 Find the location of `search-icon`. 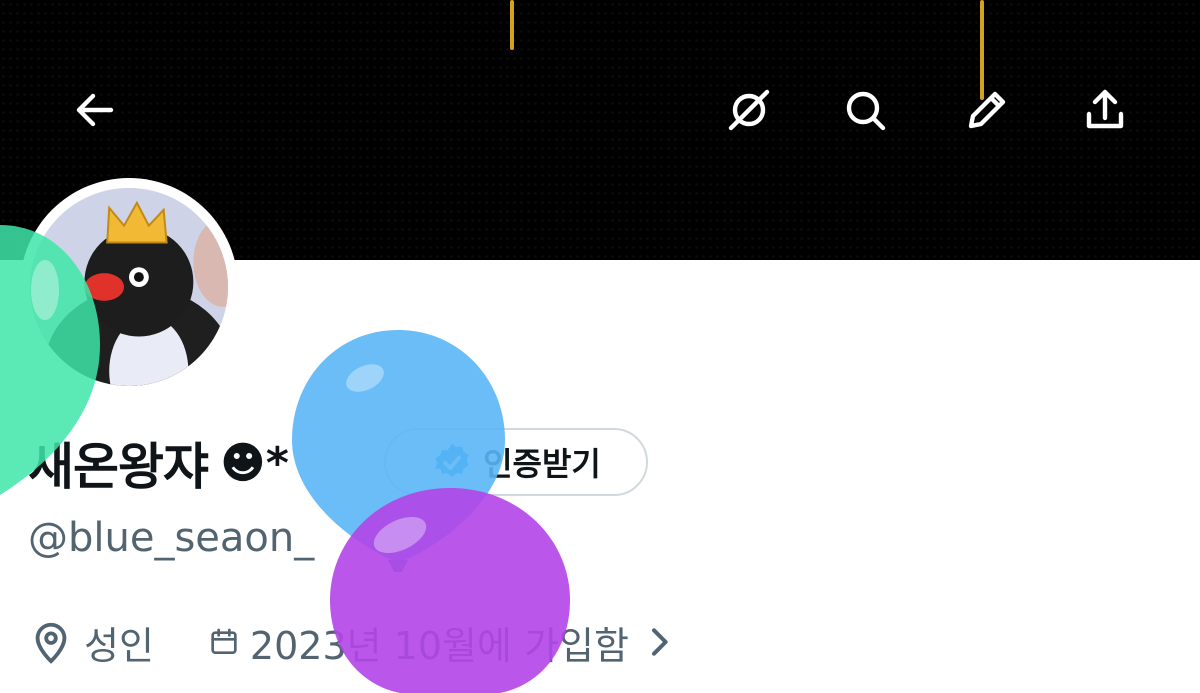

search-icon is located at coordinates (866, 111).